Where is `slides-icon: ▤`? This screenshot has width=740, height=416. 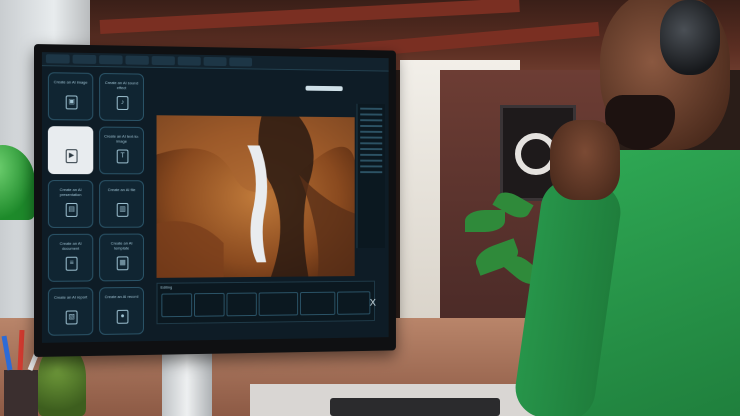 slides-icon: ▤ is located at coordinates (71, 209).